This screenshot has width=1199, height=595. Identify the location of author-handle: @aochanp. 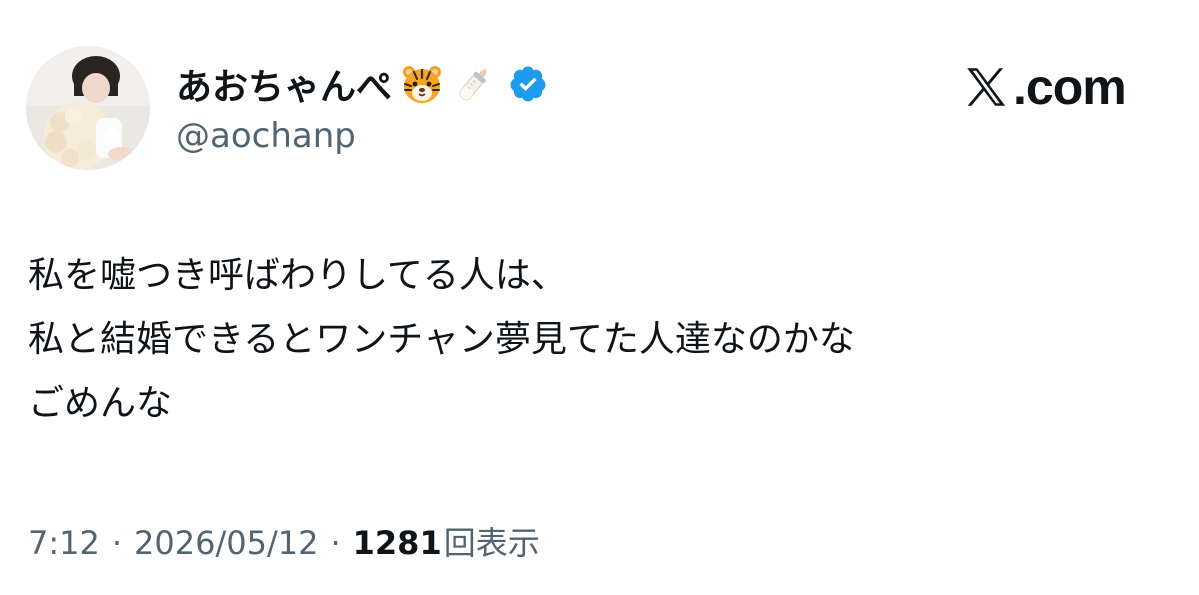
(362, 136).